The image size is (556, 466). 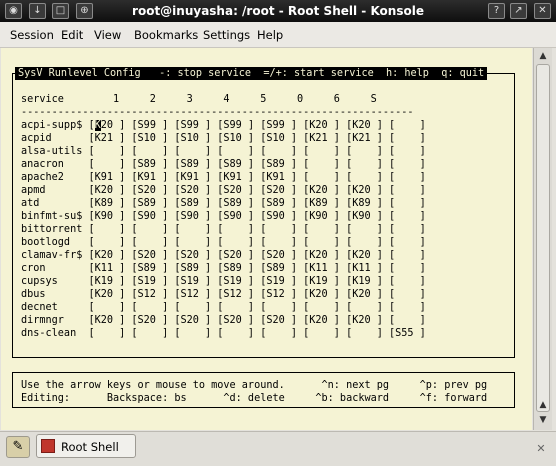 I want to click on scroll-up-icon: ▲, so click(x=543, y=56).